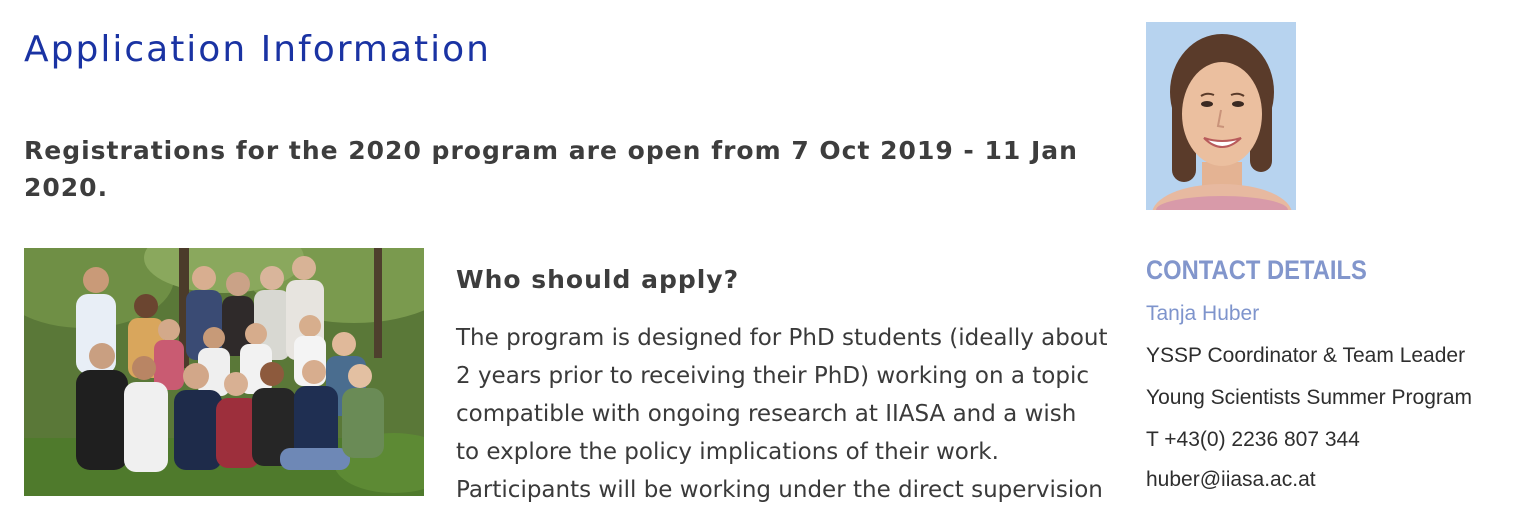 Image resolution: width=1526 pixels, height=516 pixels. Describe the element at coordinates (1306, 355) in the screenshot. I see `contact-role: YSSP Coordinator & Team Leader` at that location.